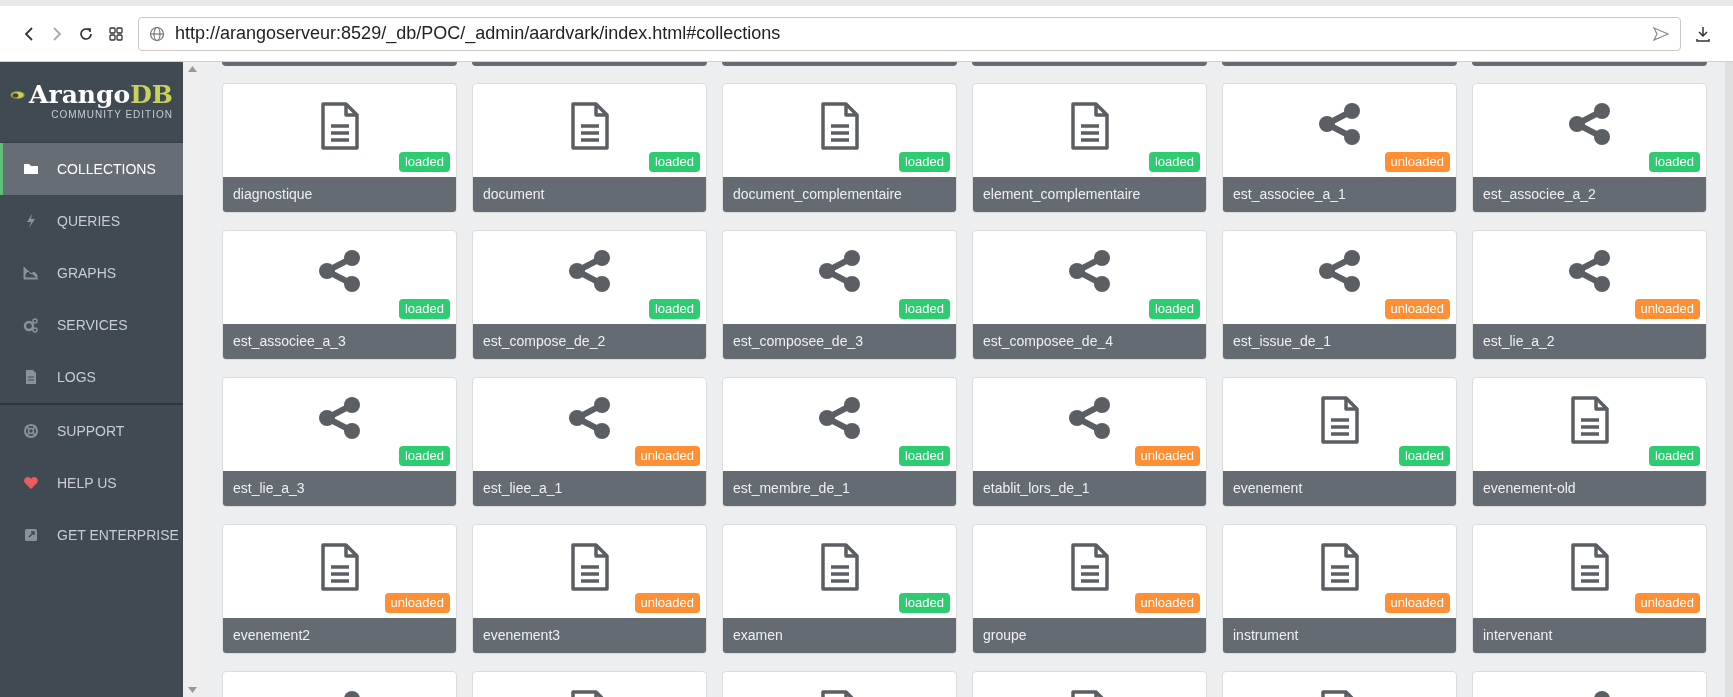 The image size is (1733, 697). I want to click on sidebar-item: QUERIES, so click(91, 221).